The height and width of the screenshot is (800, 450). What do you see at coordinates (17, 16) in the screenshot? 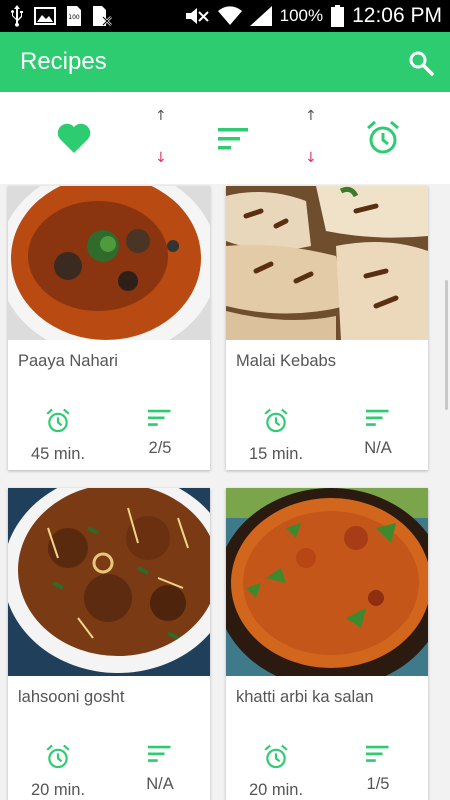
I see `usb-icon` at bounding box center [17, 16].